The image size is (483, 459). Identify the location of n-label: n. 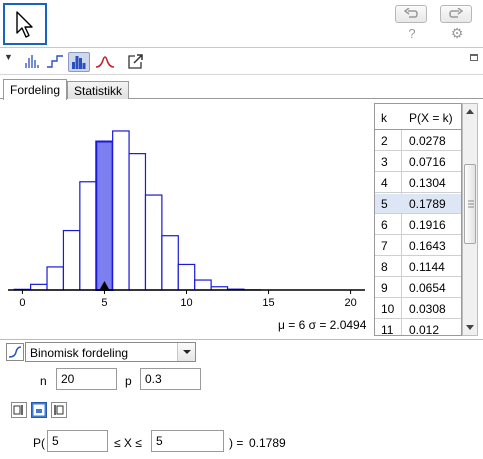
(43, 381).